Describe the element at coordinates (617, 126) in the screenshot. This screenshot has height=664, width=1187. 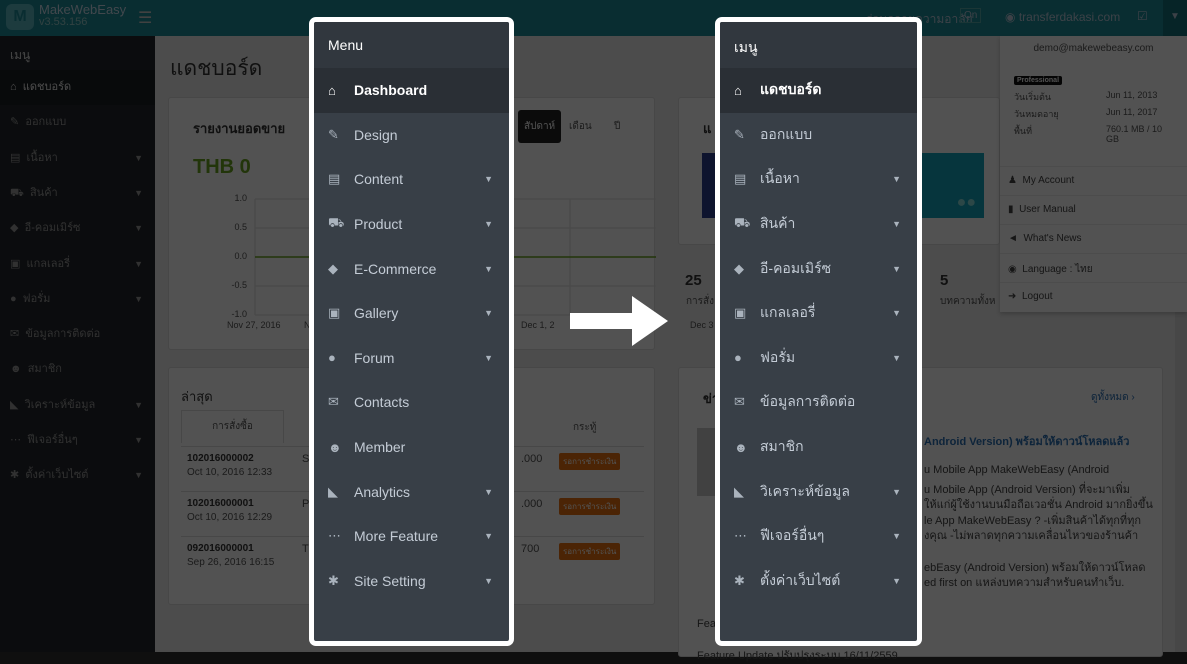
I see `tab-year: ปี` at that location.